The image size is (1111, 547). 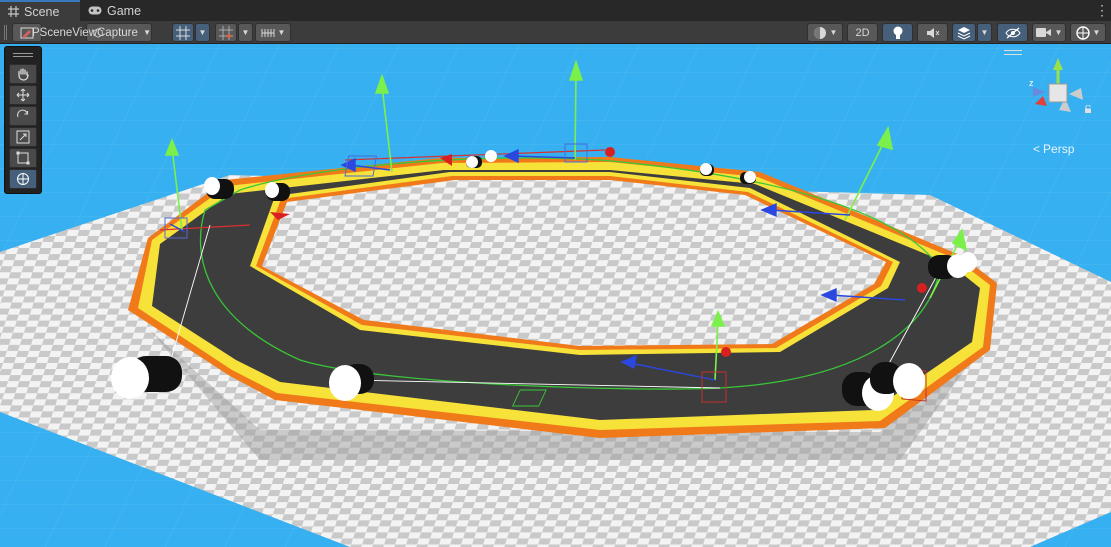 I want to click on render-settings-dropdown: ▼, so click(x=825, y=32).